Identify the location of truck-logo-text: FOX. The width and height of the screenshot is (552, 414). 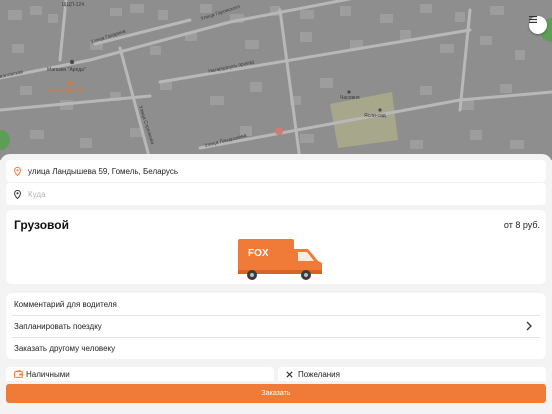
(258, 253).